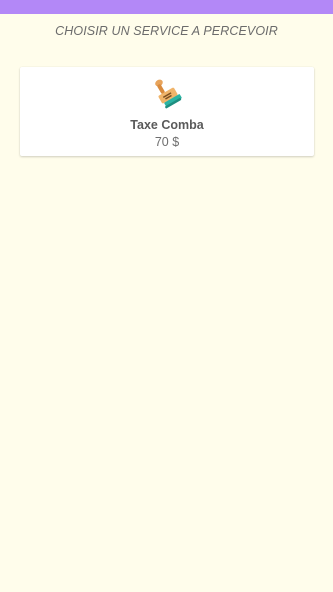 This screenshot has height=592, width=333. What do you see at coordinates (166, 31) in the screenshot?
I see `page-title: CHOISIR UN SERVICE A PERCEVOIR` at bounding box center [166, 31].